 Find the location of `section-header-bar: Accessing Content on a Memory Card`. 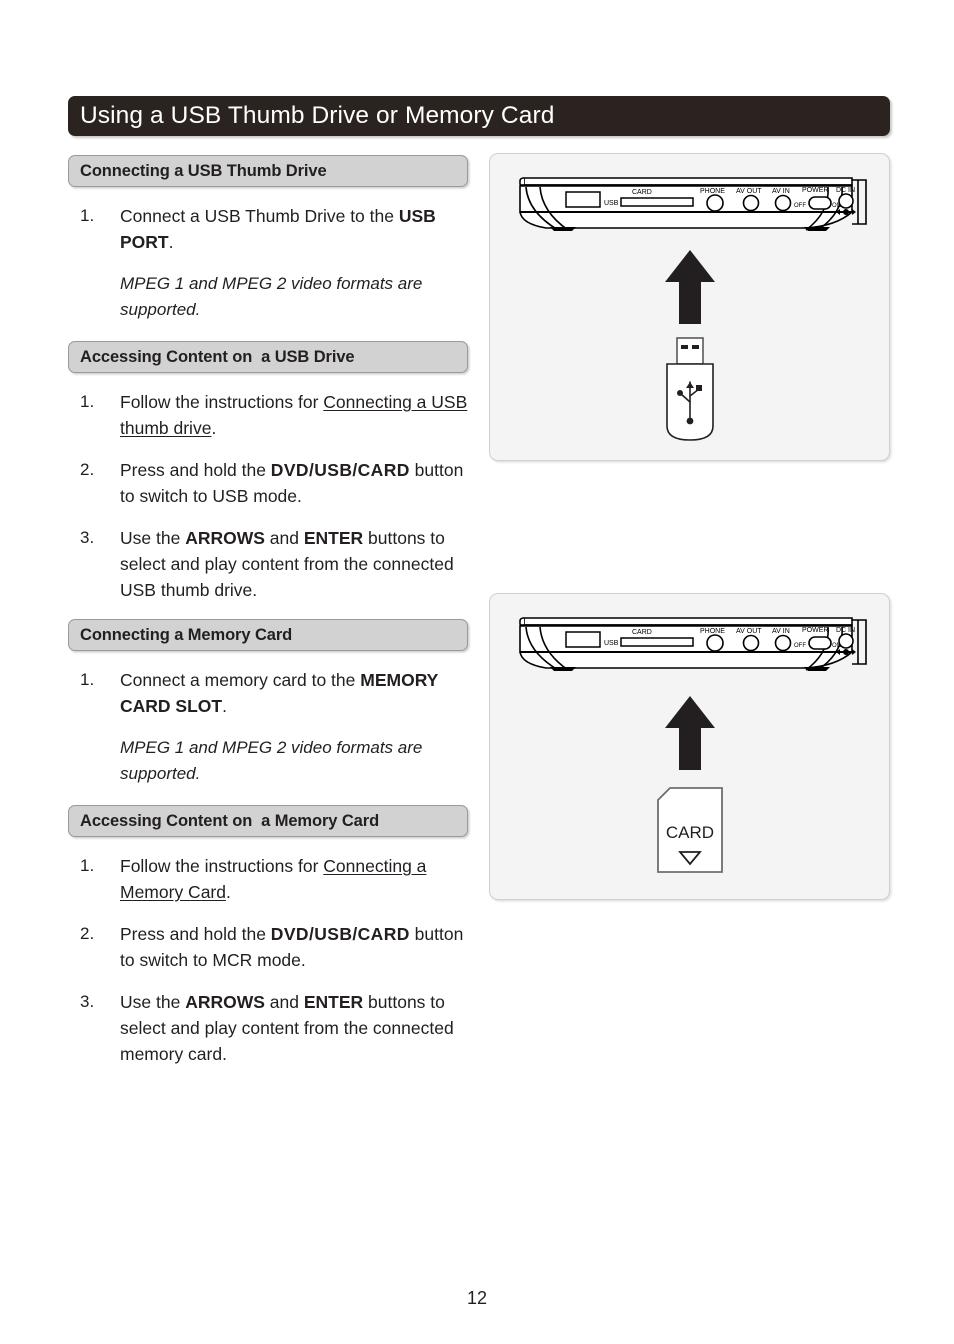

section-header-bar: Accessing Content on a Memory Card is located at coordinates (268, 821).